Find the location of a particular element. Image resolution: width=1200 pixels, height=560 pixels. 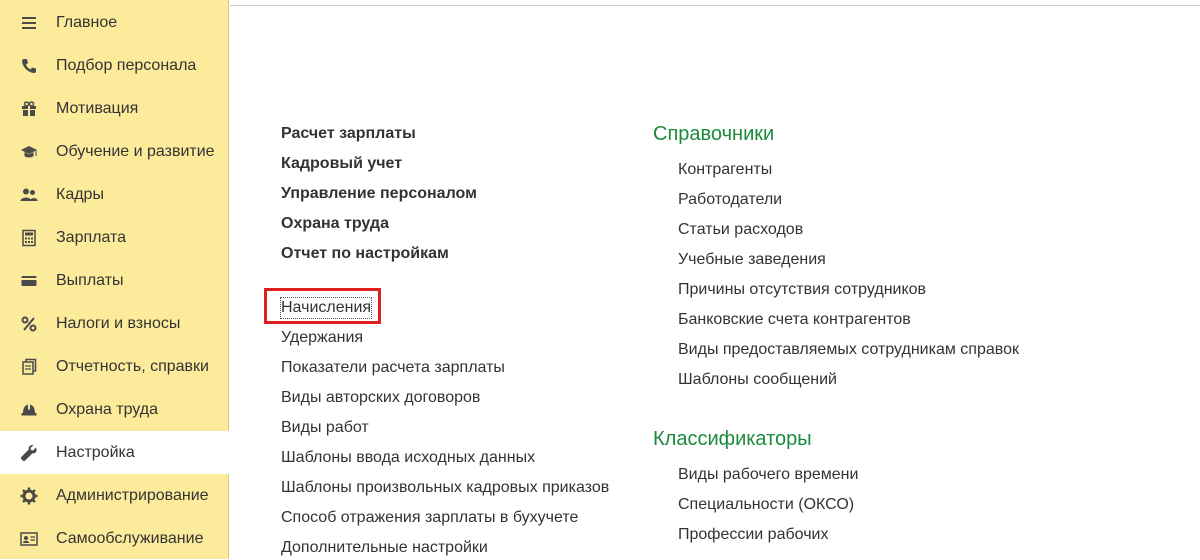

link-certificate-types: Виды предоставляемых сотрудникам справок is located at coordinates (848, 350).